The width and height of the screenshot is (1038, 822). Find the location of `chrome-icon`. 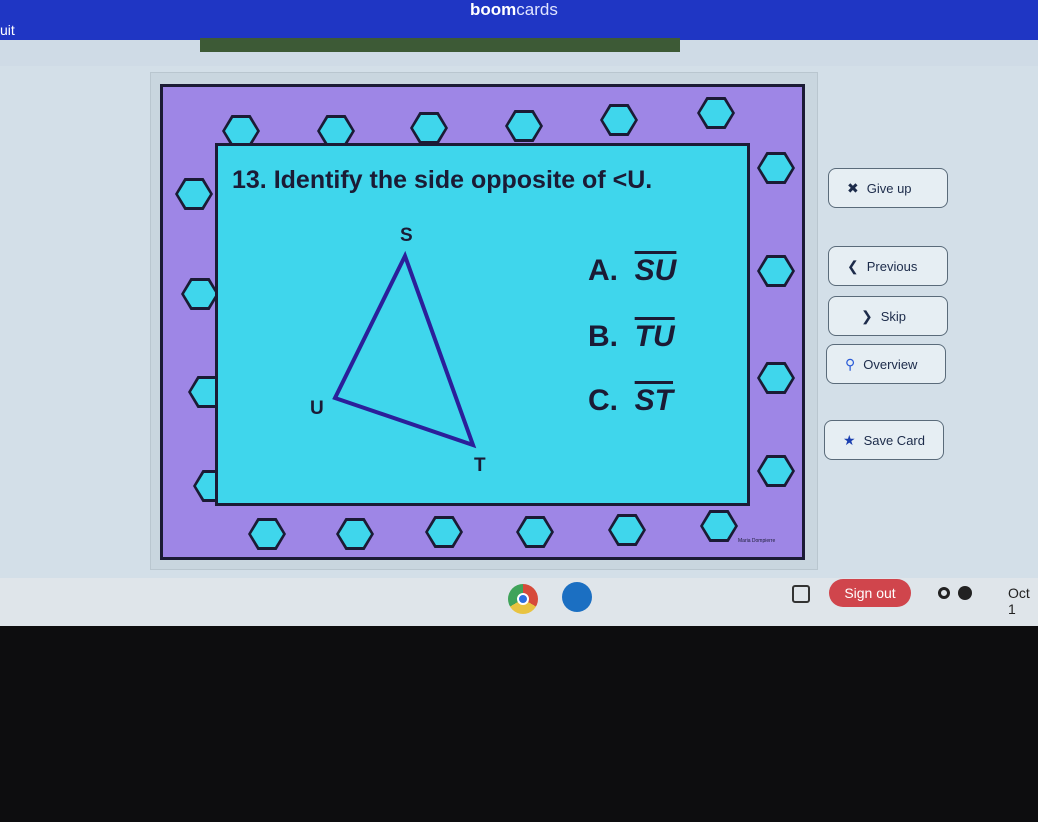

chrome-icon is located at coordinates (523, 599).